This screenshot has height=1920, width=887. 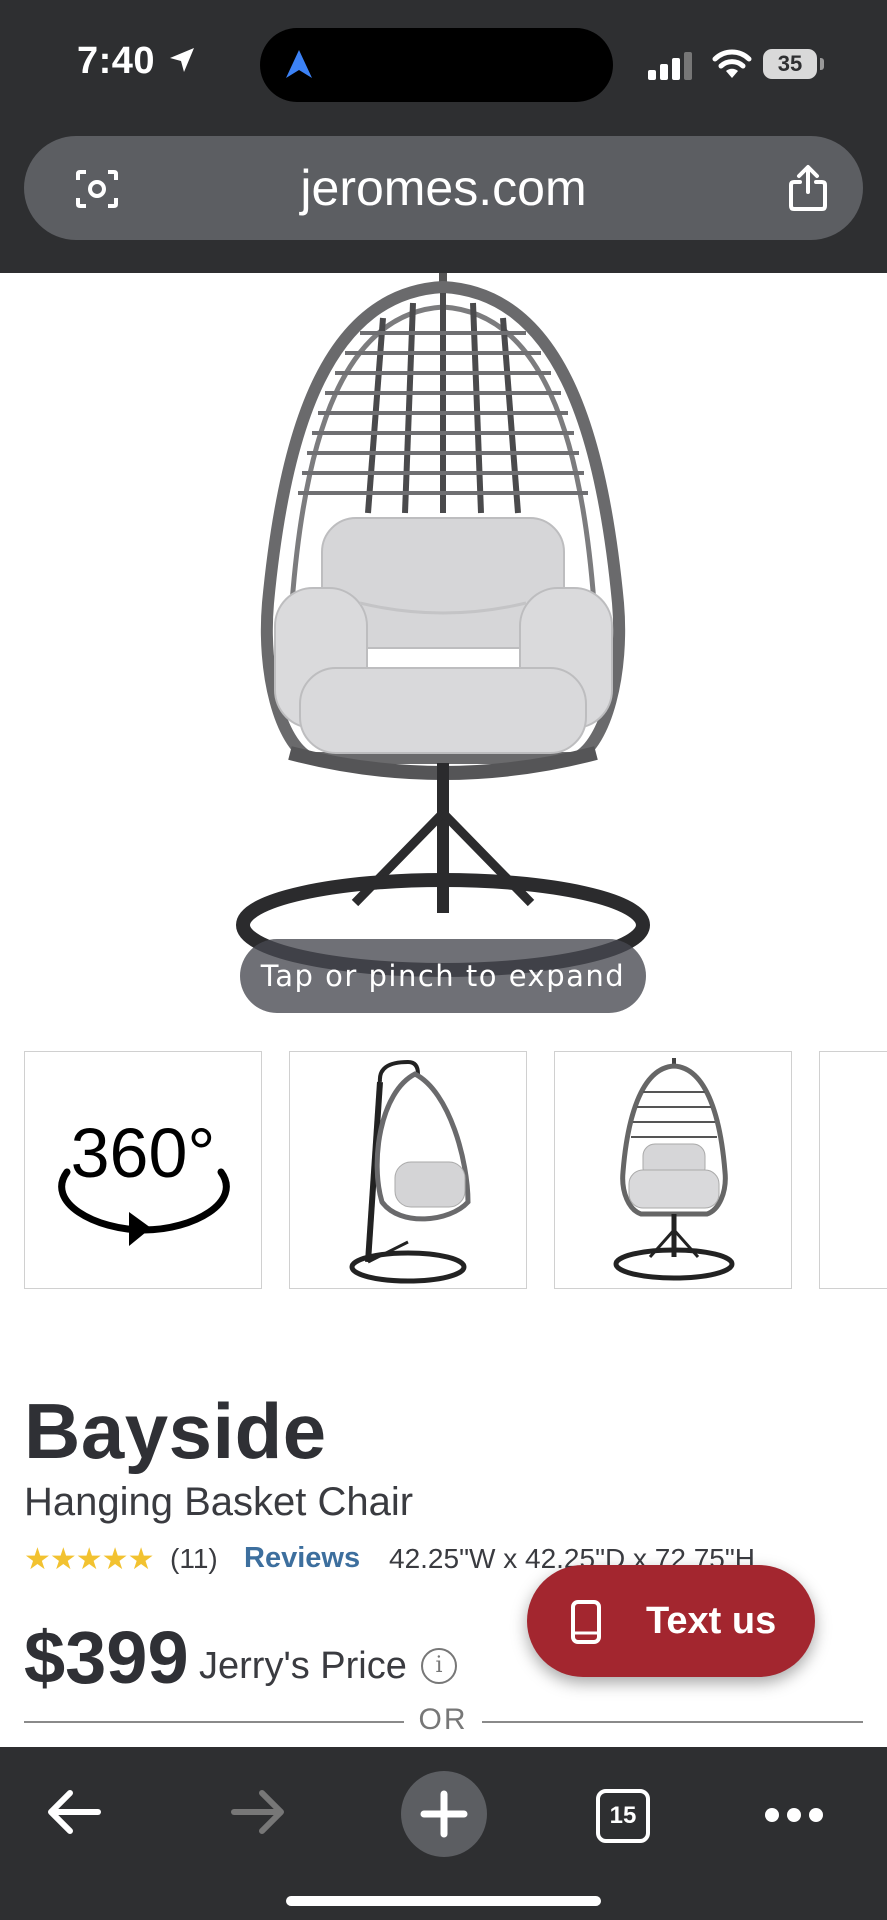 I want to click on thumbnail-360-label: 360°, so click(x=143, y=1153).